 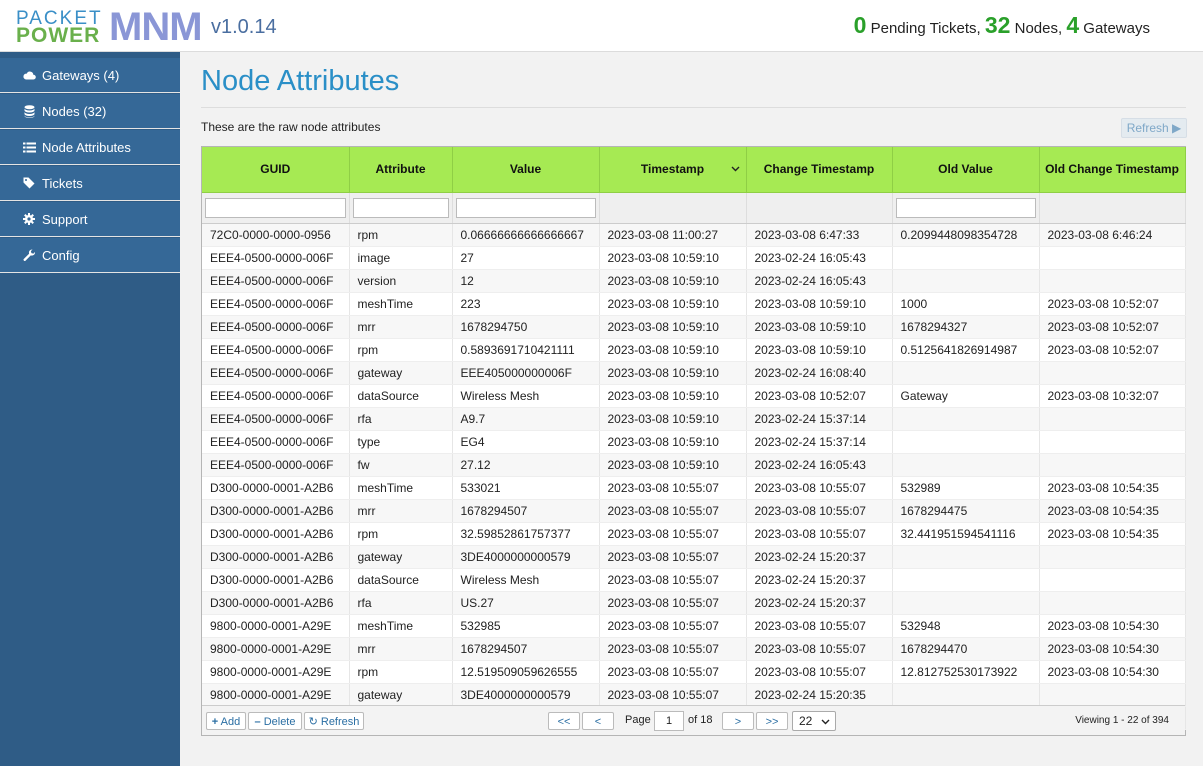 I want to click on packet-power-logo: PACKET POWER MNM, so click(x=109, y=27).